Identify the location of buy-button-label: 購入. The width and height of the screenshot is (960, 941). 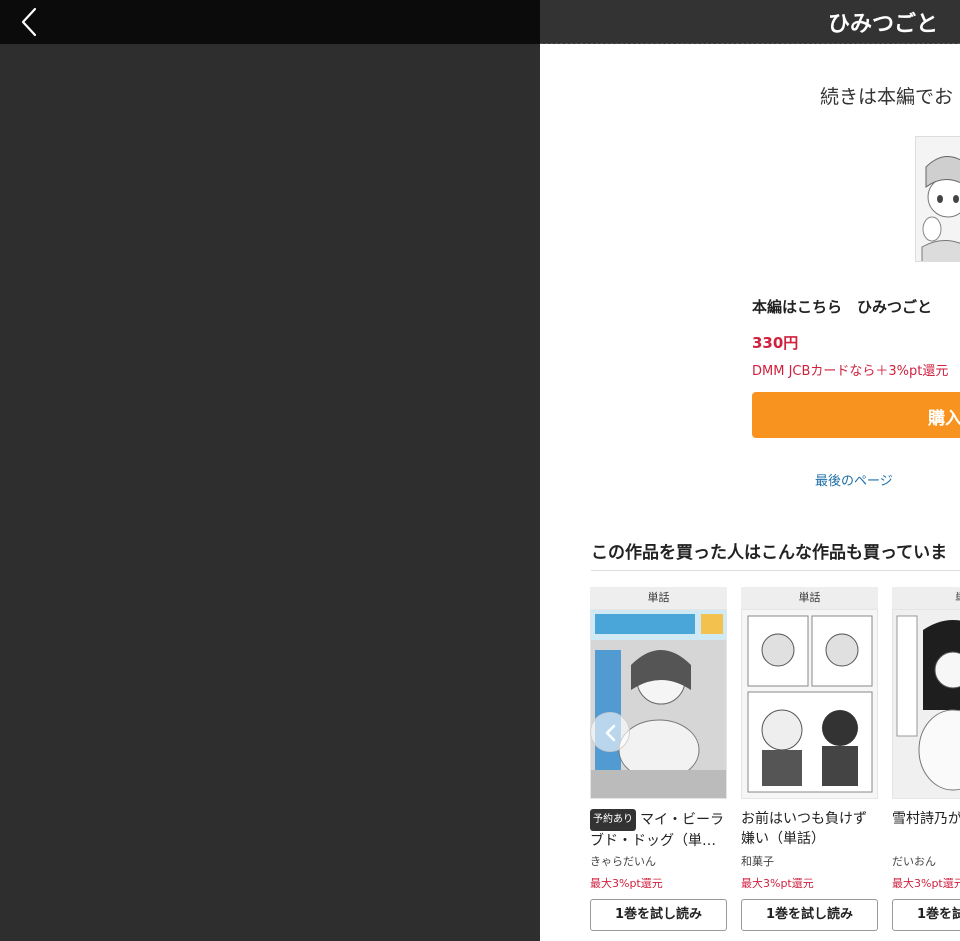
(944, 419).